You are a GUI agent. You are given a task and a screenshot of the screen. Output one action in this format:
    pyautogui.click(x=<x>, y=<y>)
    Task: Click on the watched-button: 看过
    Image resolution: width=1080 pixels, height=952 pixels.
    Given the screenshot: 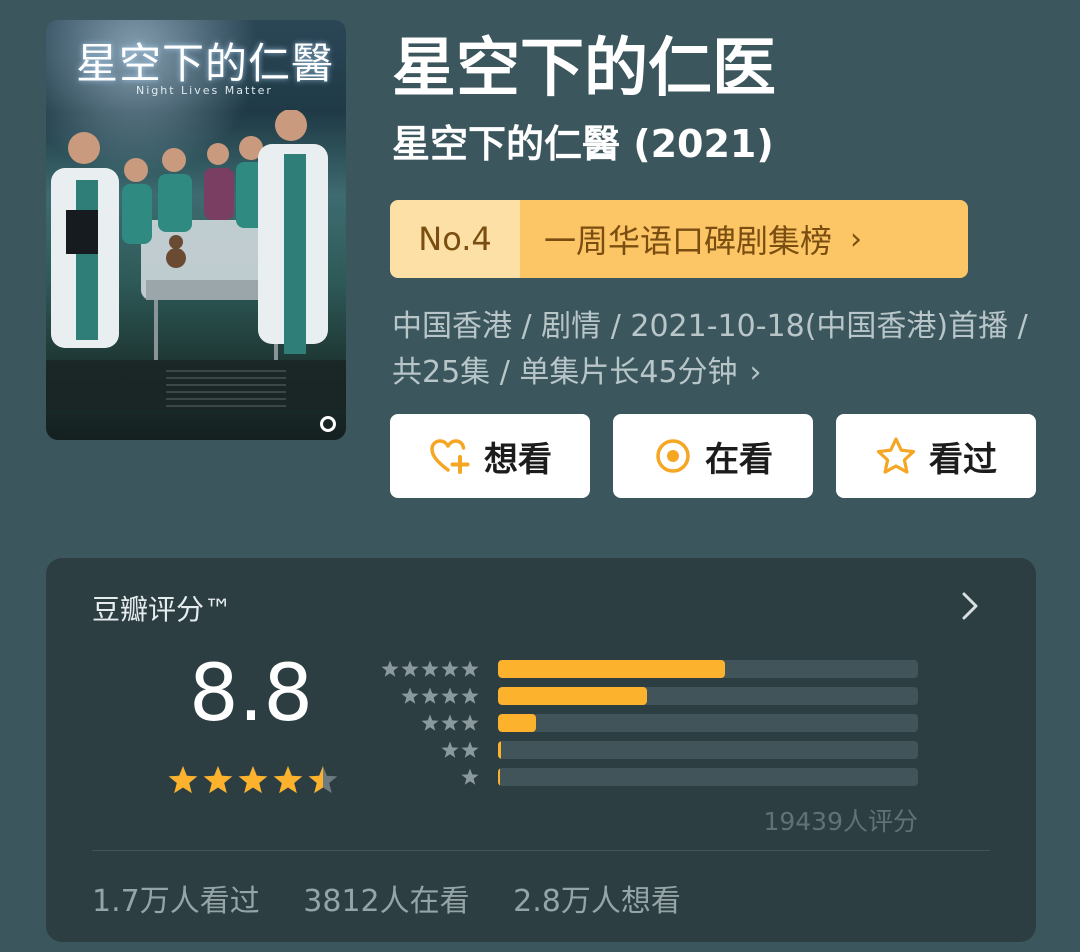 What is the action you would take?
    pyautogui.click(x=936, y=456)
    